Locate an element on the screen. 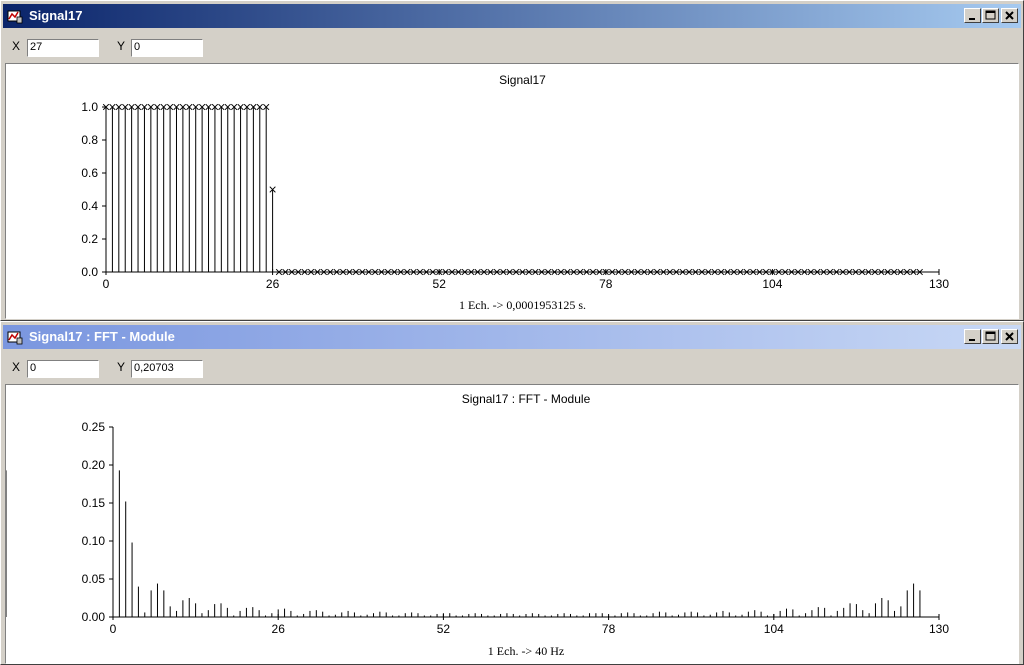 Image resolution: width=1024 pixels, height=665 pixels. chart-title: Signal17 is located at coordinates (522, 80).